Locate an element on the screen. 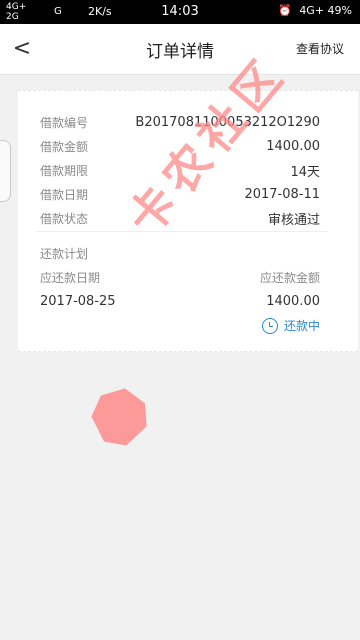 This screenshot has height=640, width=360. loan-term-label: 借款期限 is located at coordinates (64, 170).